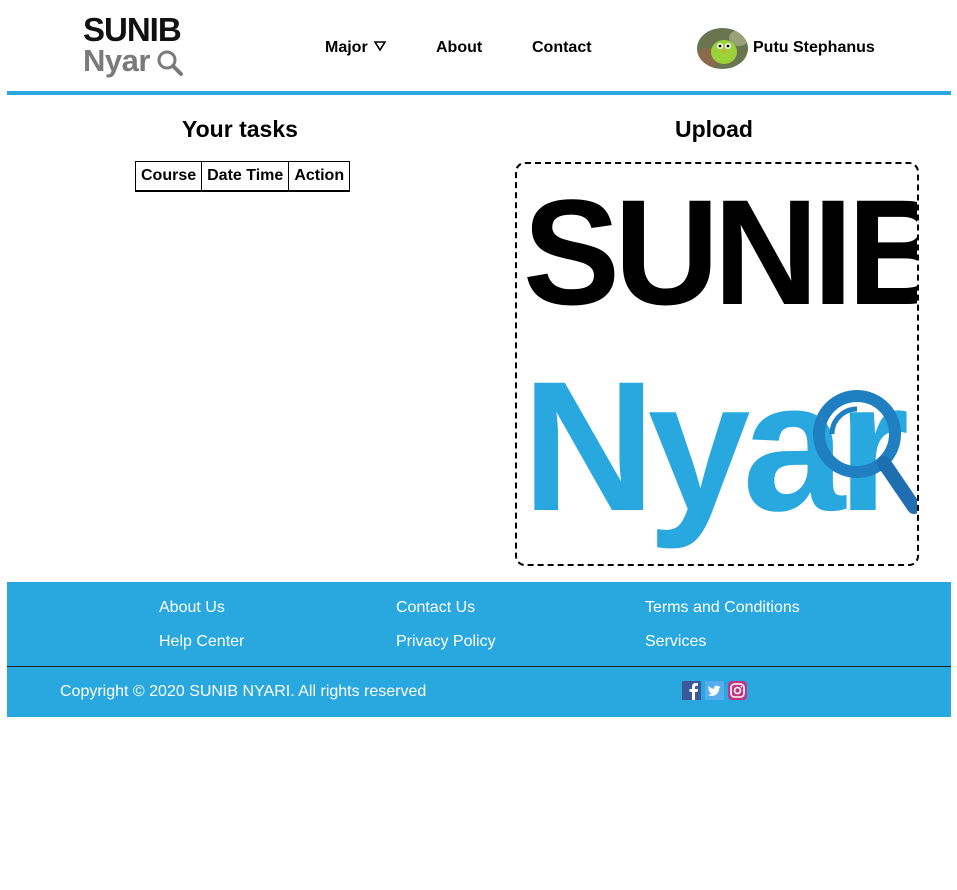  What do you see at coordinates (319, 176) in the screenshot?
I see `column-header-action: Action` at bounding box center [319, 176].